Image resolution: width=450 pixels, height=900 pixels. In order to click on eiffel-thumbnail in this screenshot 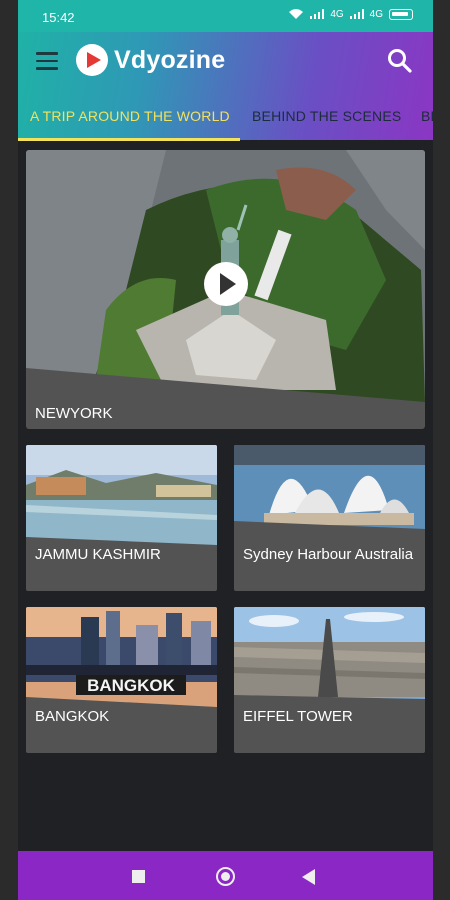, I will do `click(329, 657)`.